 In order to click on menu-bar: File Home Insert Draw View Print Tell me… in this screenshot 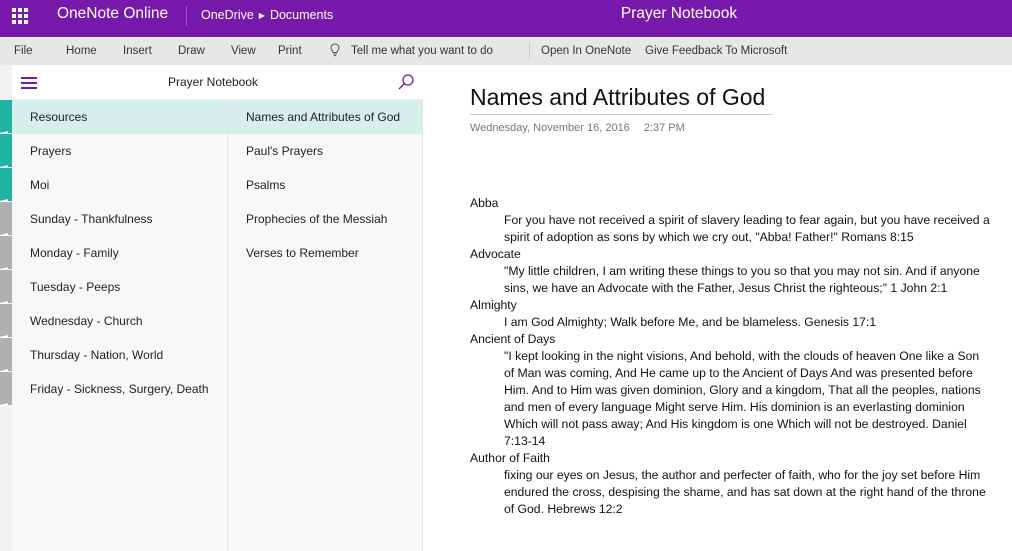, I will do `click(506, 51)`.